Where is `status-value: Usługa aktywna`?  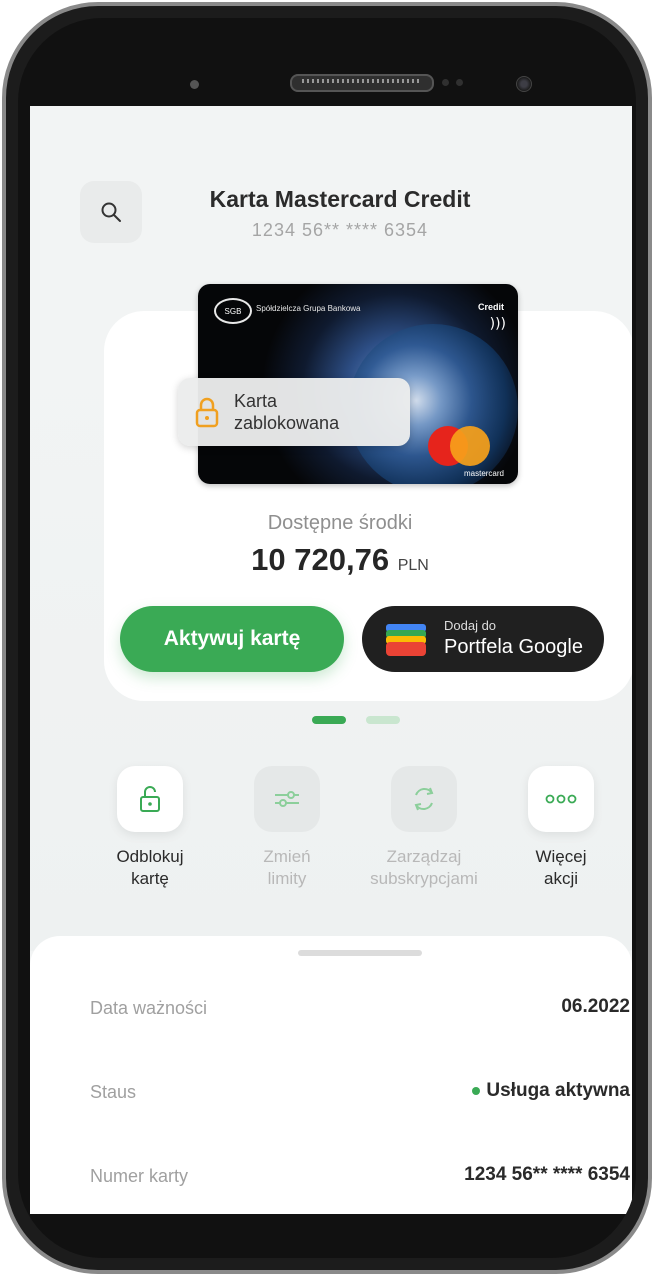
status-value: Usługa aktywna is located at coordinates (551, 1091).